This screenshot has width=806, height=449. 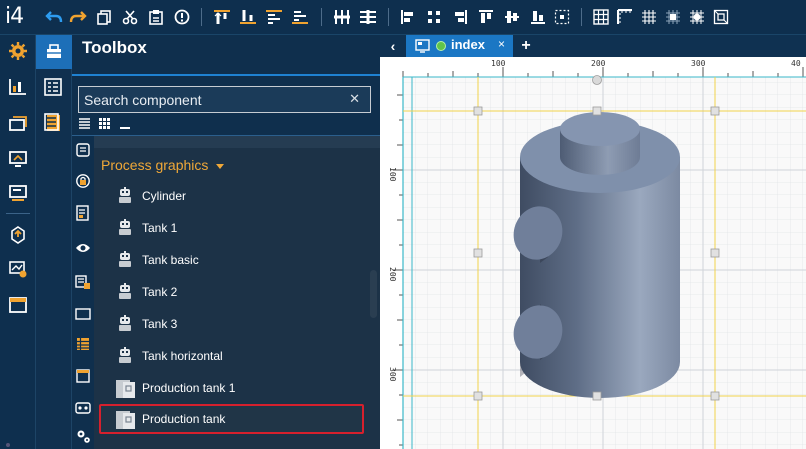 I want to click on redo-icon, so click(x=78, y=17).